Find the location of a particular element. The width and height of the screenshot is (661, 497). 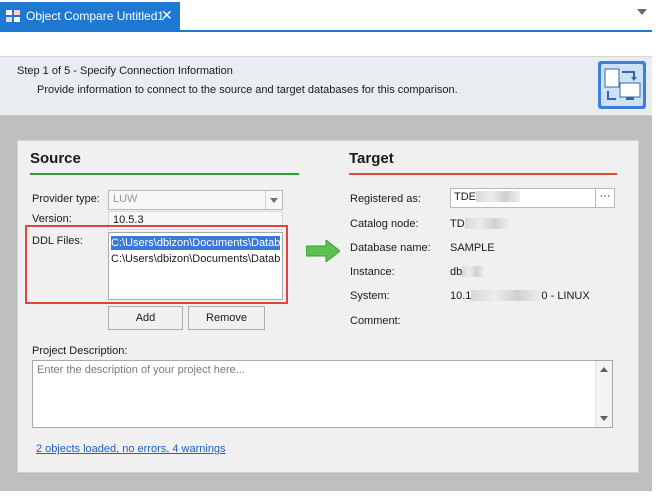

source-divider is located at coordinates (164, 174).